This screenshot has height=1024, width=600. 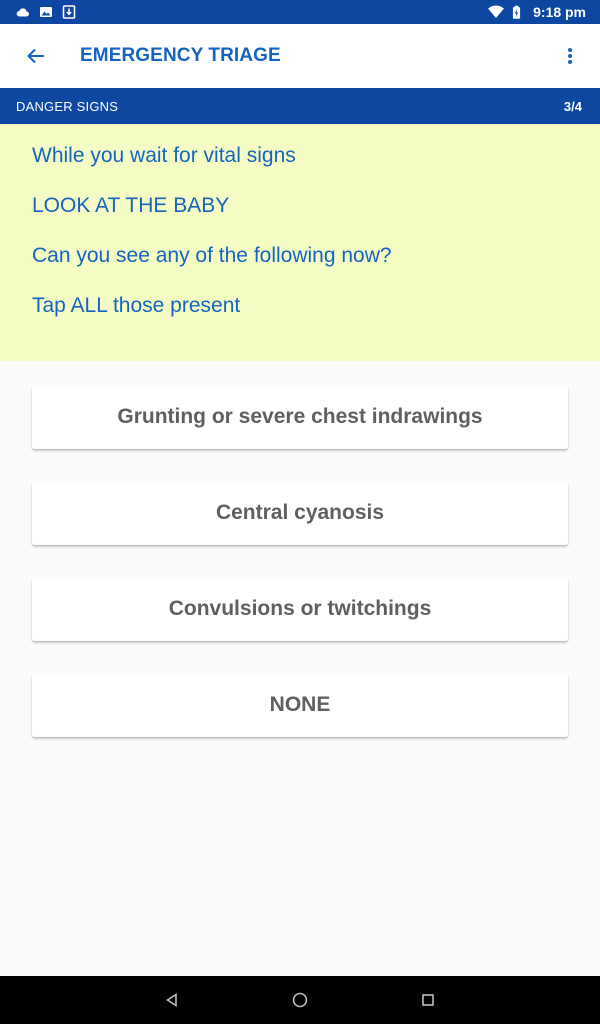 I want to click on status-bar: 9:18 pm, so click(x=300, y=12).